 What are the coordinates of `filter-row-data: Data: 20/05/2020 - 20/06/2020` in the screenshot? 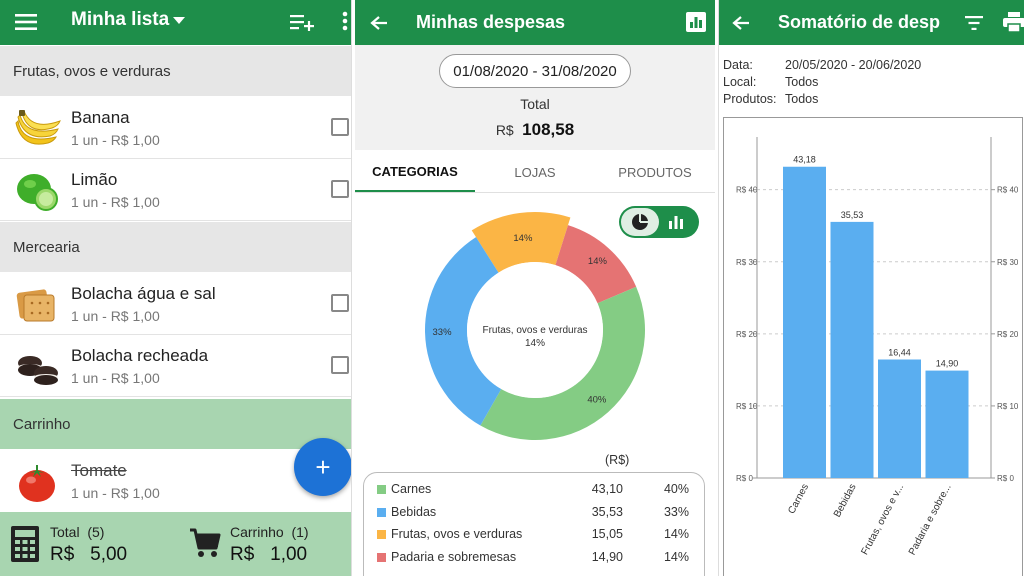 It's located at (822, 65).